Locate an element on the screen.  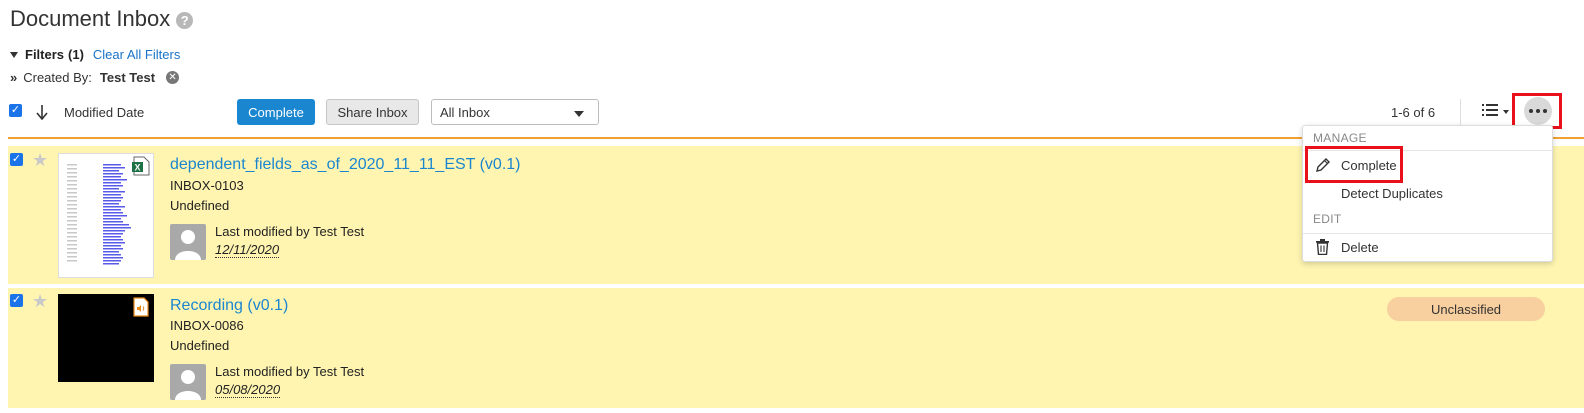
caret-down-icon is located at coordinates (14, 54).